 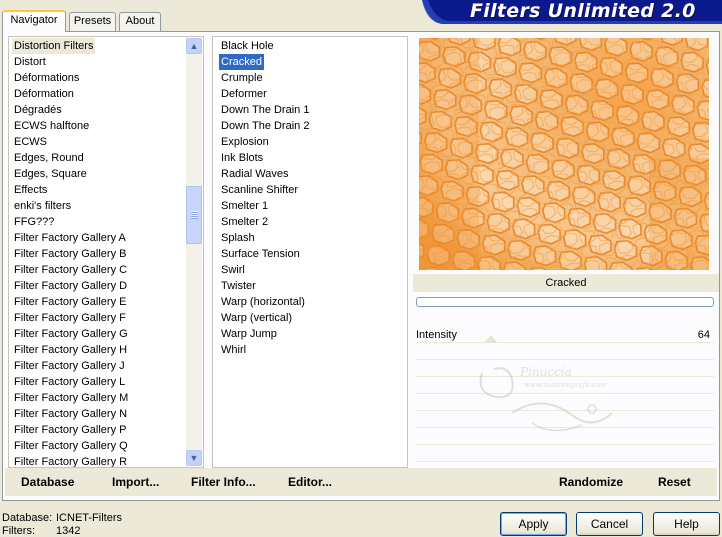 What do you see at coordinates (242, 78) in the screenshot?
I see `filter-list-item: Crumple` at bounding box center [242, 78].